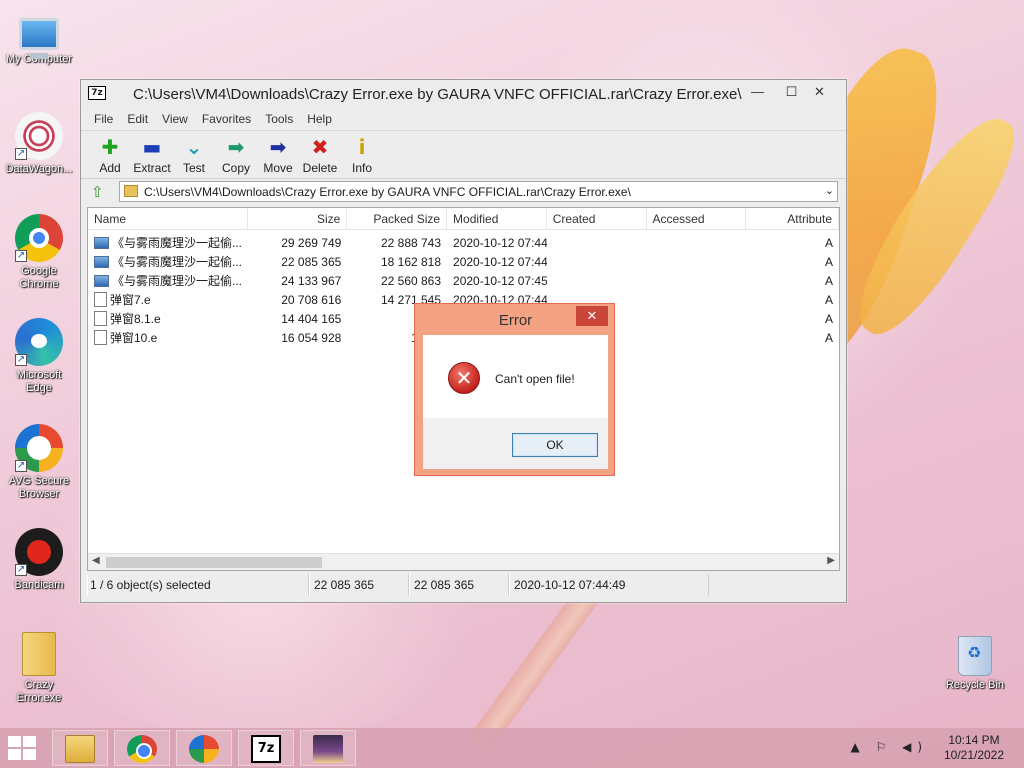  I want to click on move-label: Move, so click(278, 168).